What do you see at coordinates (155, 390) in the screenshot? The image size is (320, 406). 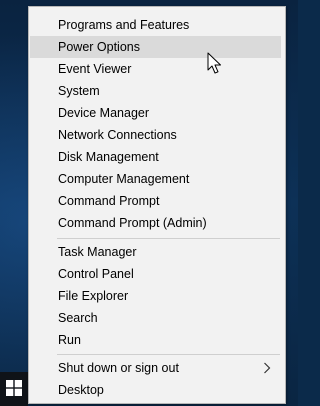 I see `menu-item-desktop: Desktop` at bounding box center [155, 390].